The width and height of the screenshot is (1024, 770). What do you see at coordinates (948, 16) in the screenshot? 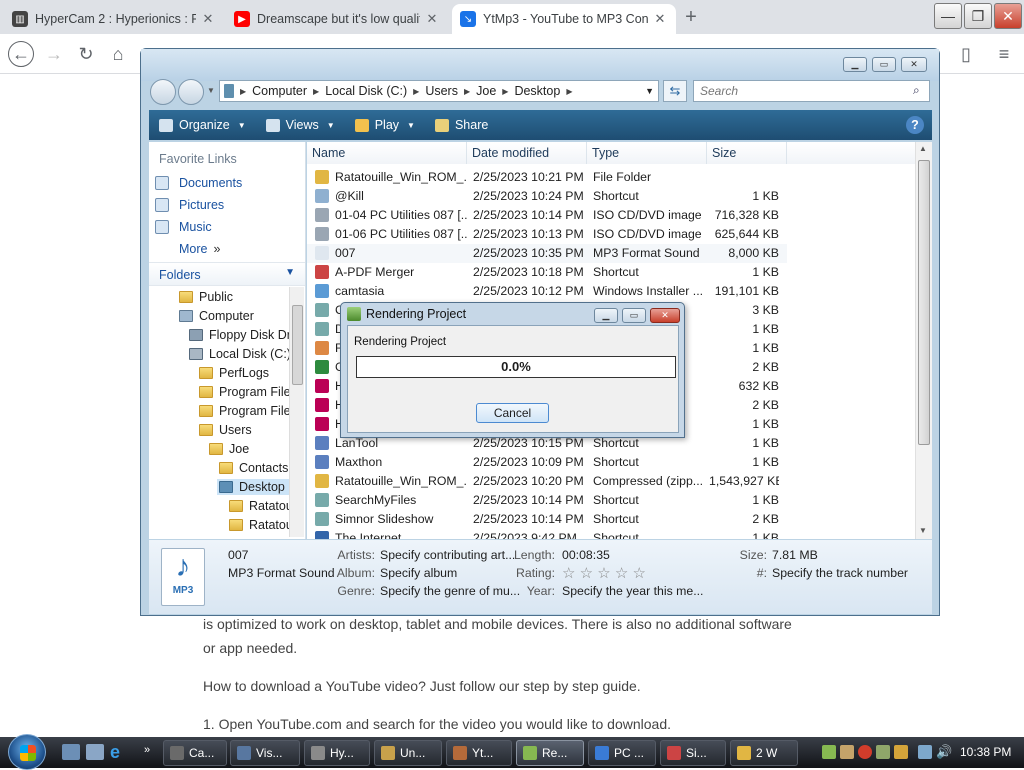
I see `minimize-button: —` at bounding box center [948, 16].